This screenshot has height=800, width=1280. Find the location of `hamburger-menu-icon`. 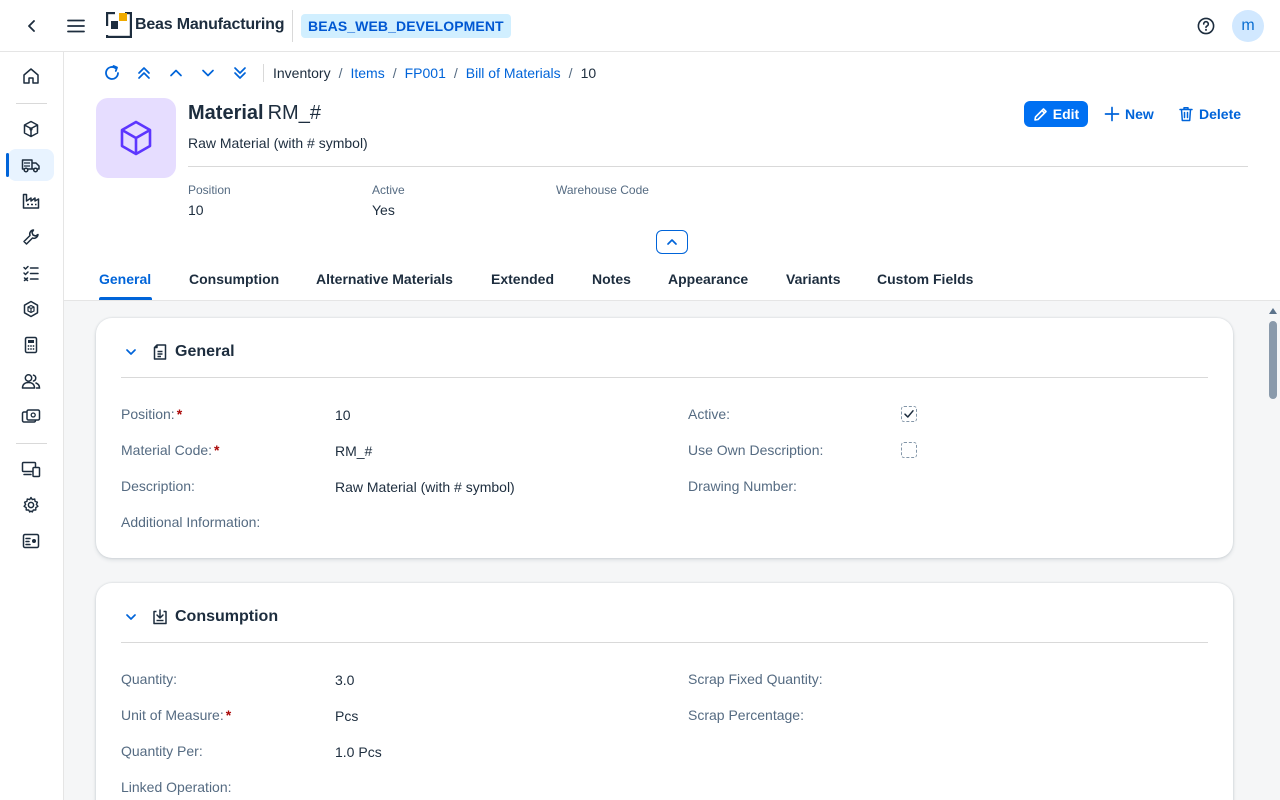

hamburger-menu-icon is located at coordinates (76, 26).